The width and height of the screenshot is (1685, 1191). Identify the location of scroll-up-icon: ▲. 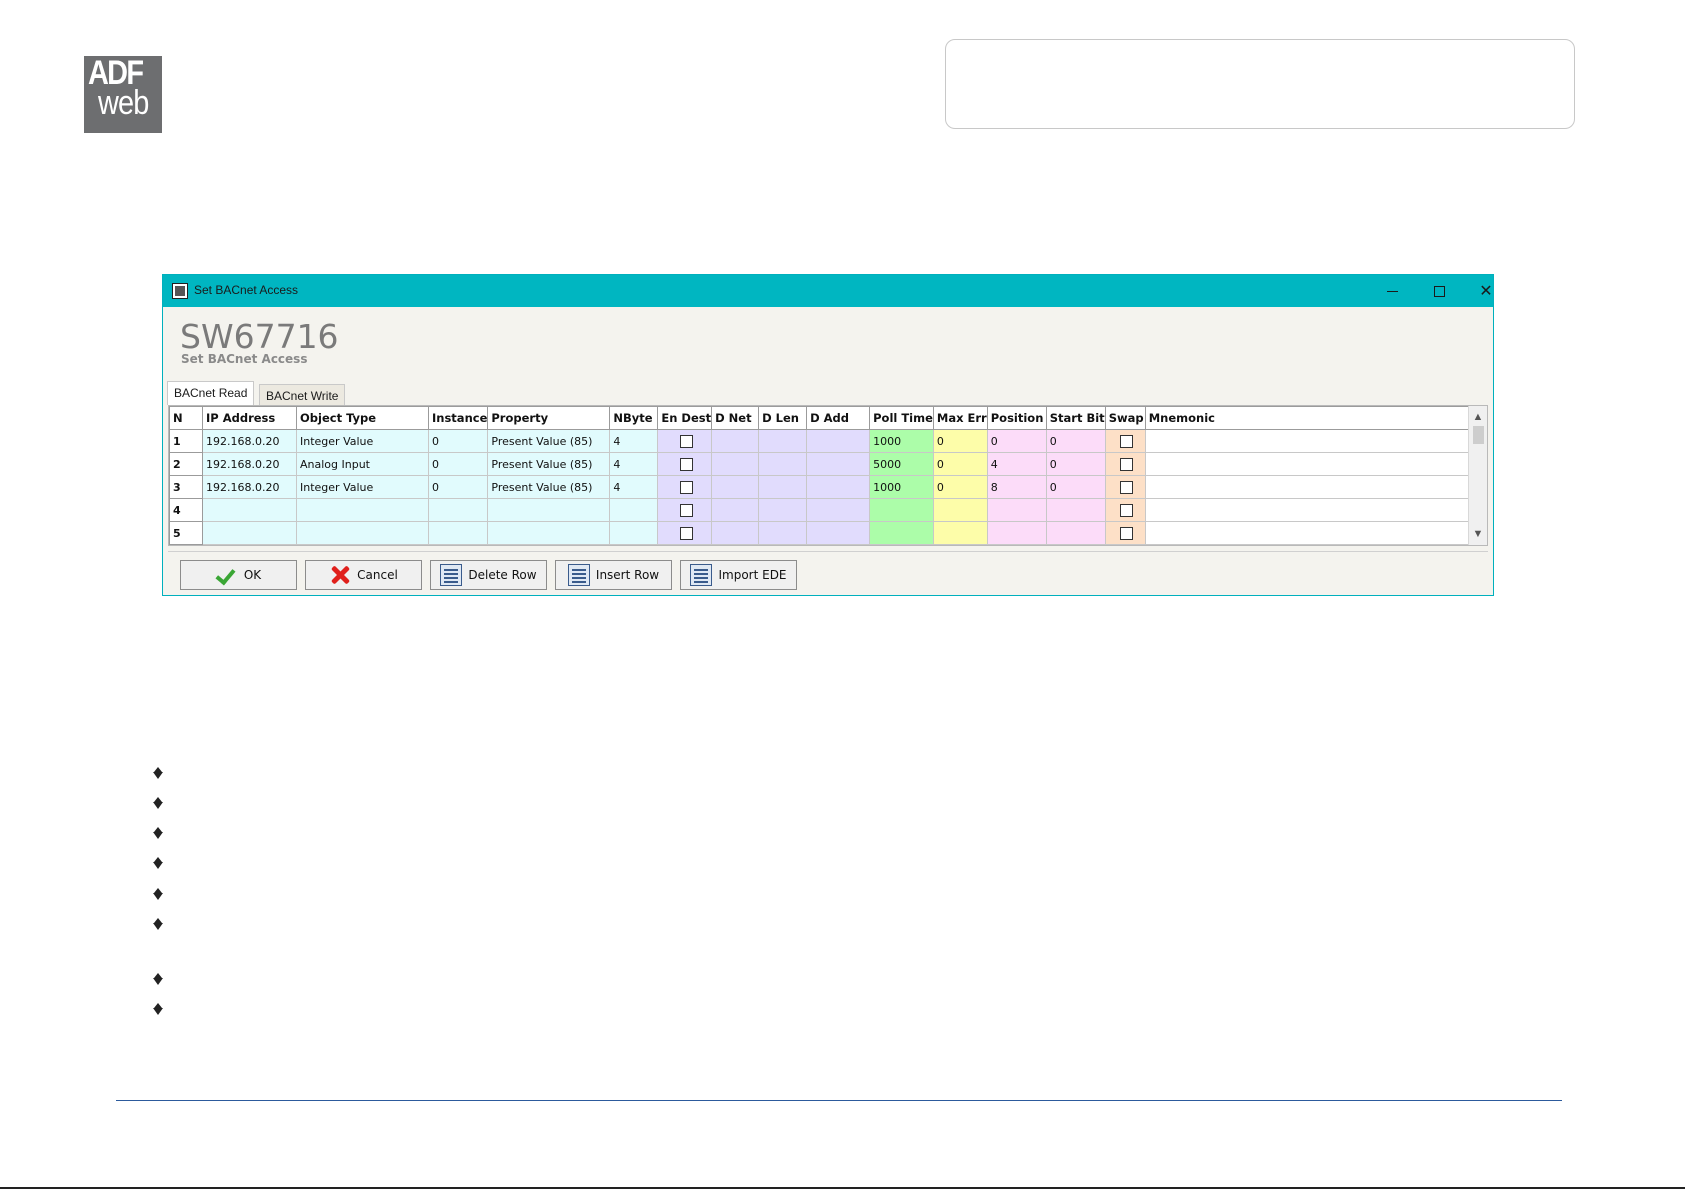
(1478, 417).